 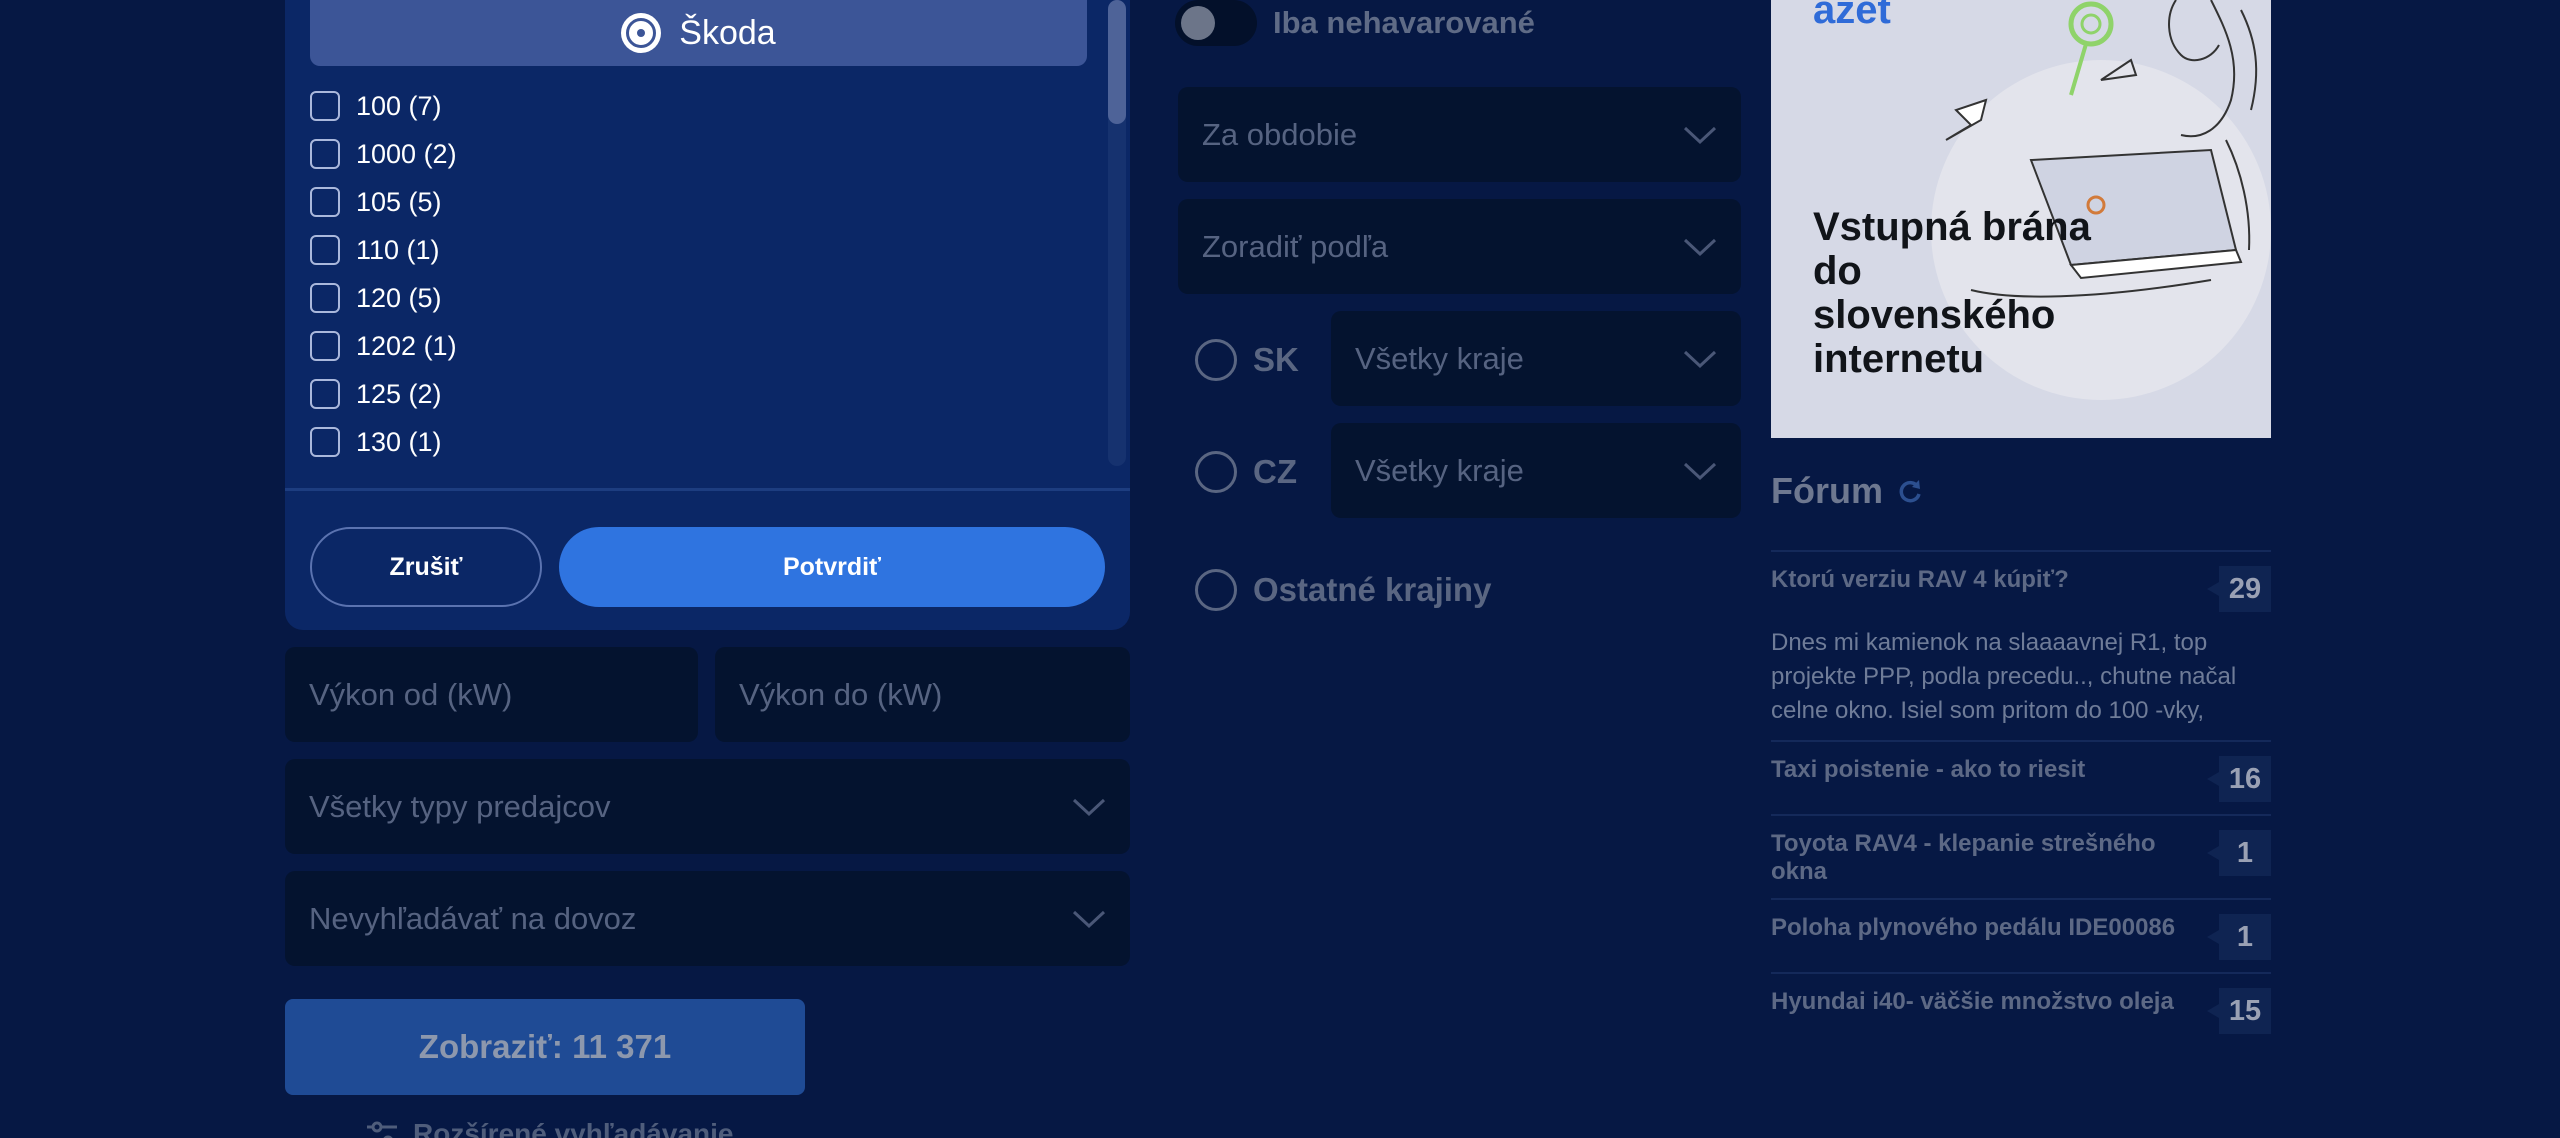 I want to click on confirm-button: Potvrdiť, so click(x=832, y=567).